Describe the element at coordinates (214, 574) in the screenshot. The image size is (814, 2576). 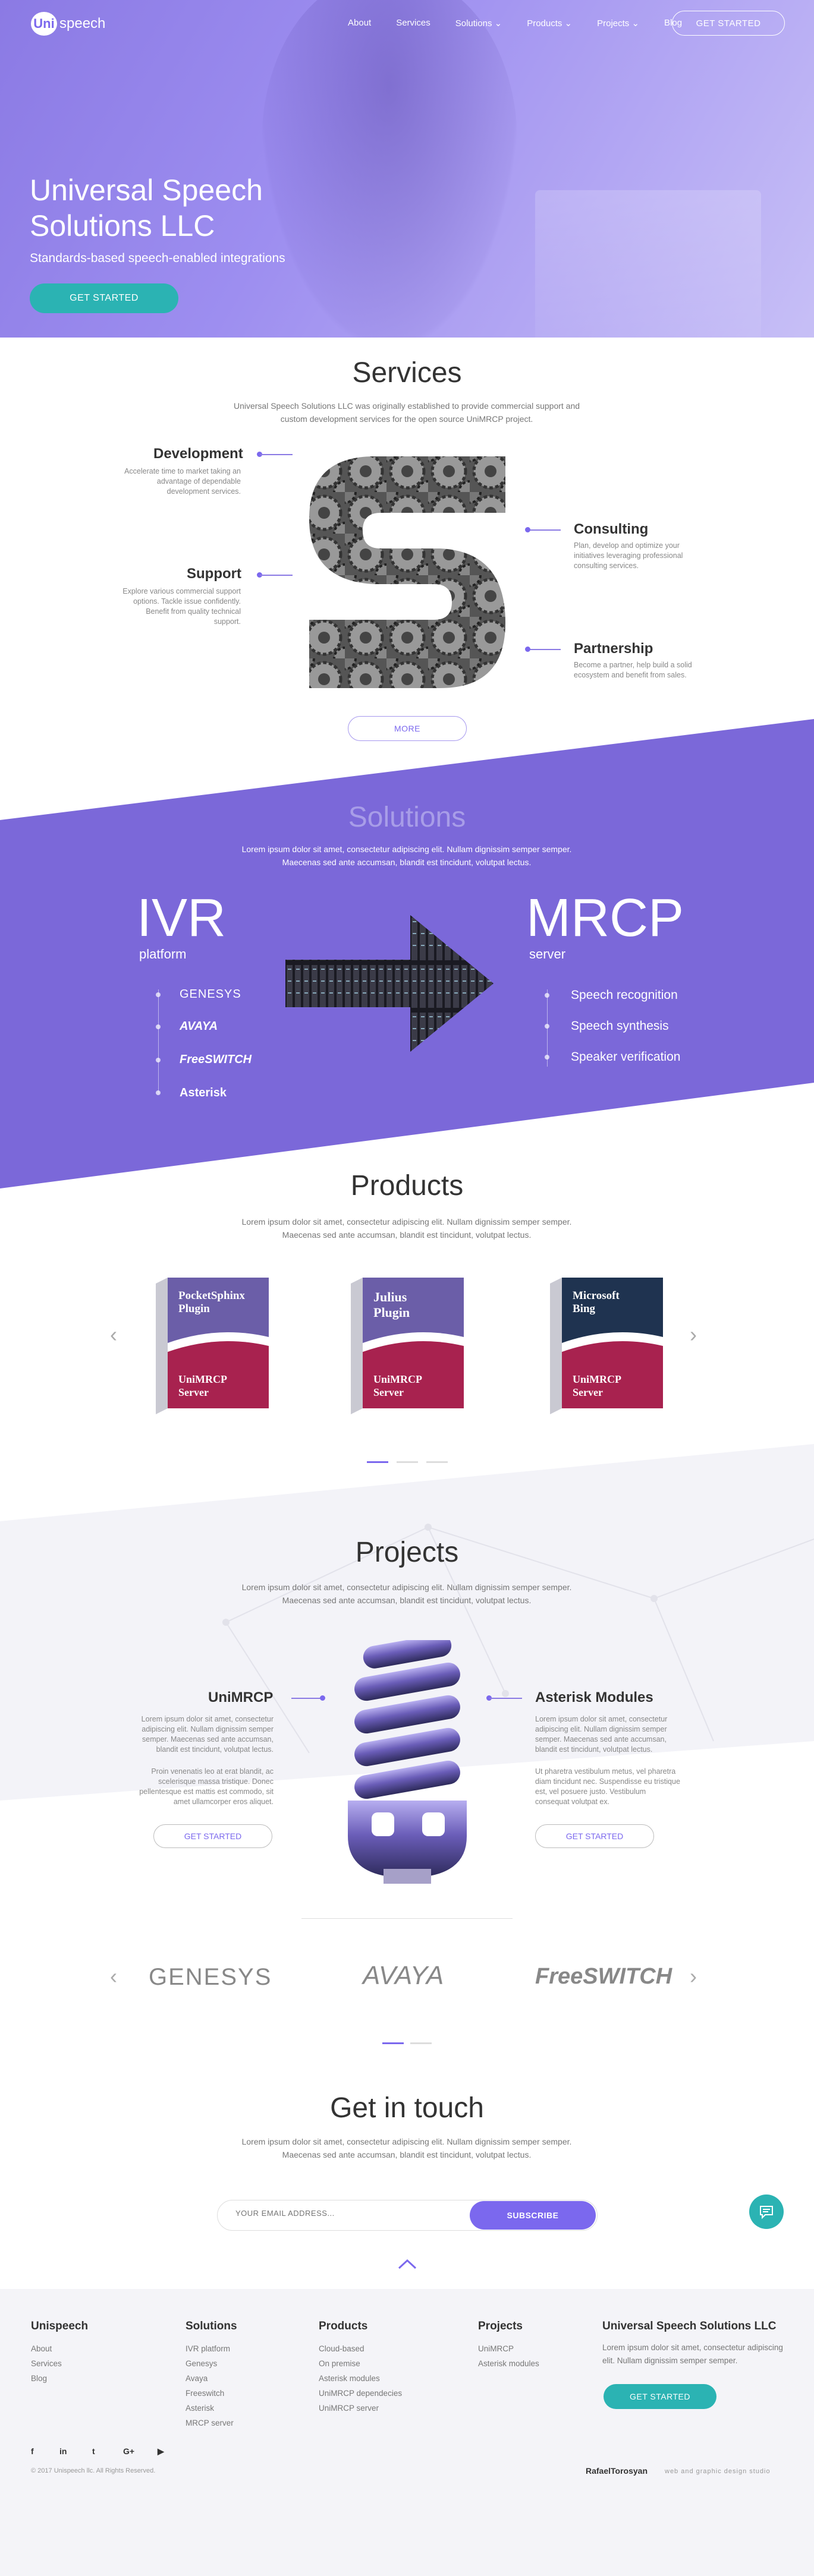
I see `service-support-title: Support` at that location.